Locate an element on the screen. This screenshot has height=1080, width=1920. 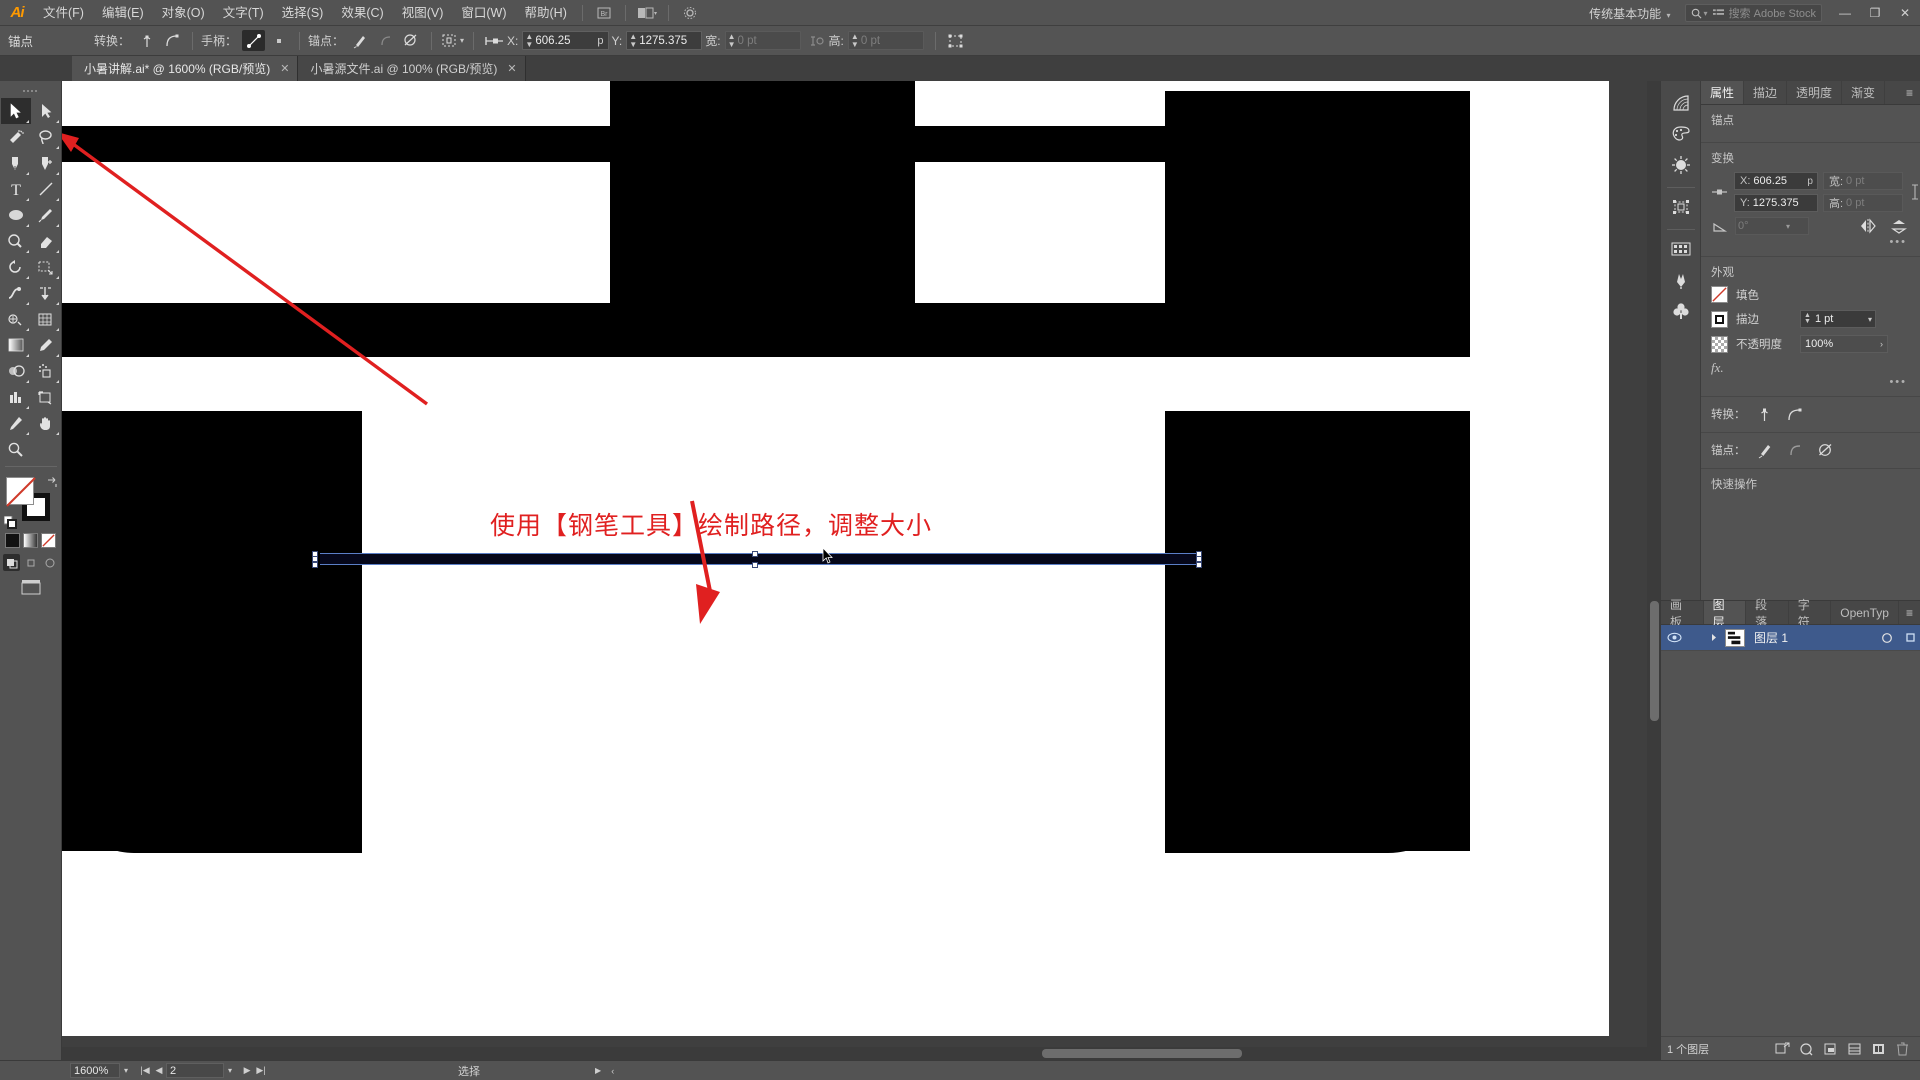
zoom-dropdown-icon: ▾ is located at coordinates (126, 1070).